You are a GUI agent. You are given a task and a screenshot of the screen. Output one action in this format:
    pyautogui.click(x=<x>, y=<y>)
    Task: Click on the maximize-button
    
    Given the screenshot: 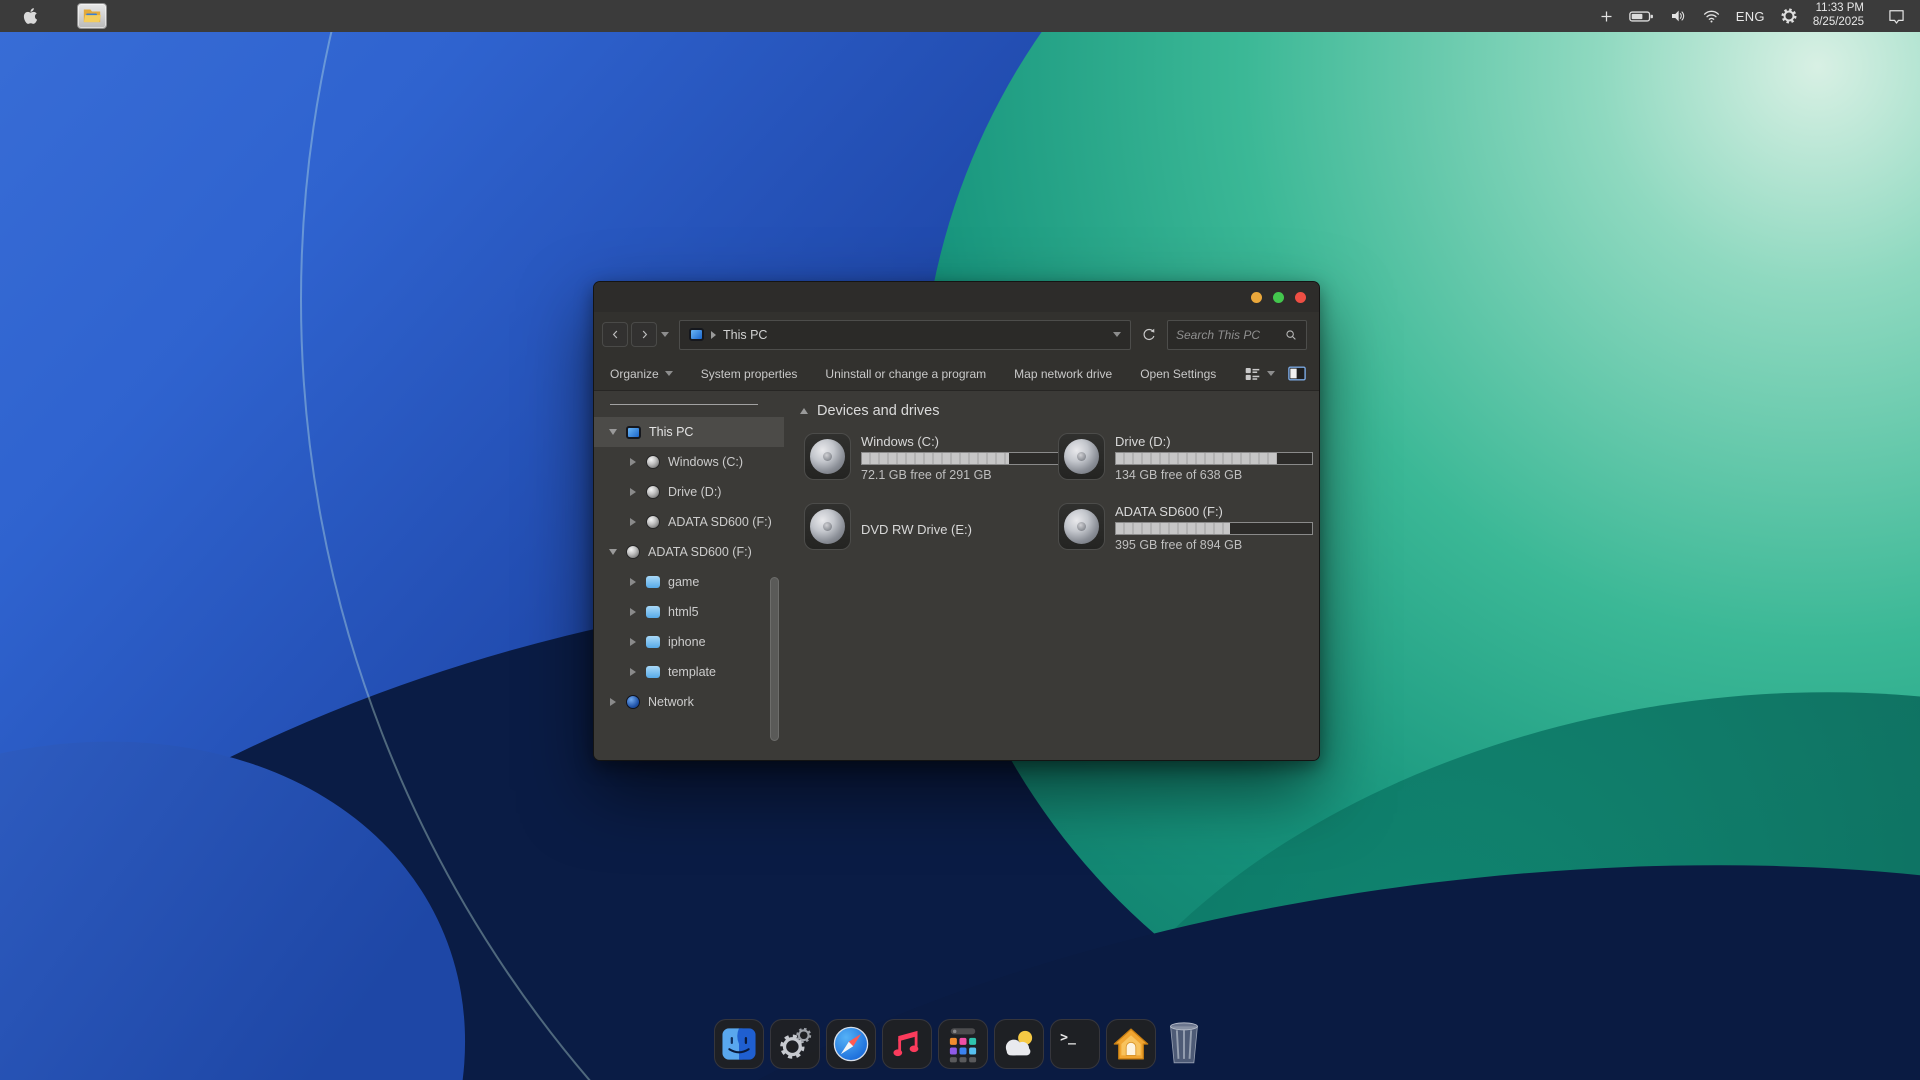 What is the action you would take?
    pyautogui.click(x=1278, y=297)
    